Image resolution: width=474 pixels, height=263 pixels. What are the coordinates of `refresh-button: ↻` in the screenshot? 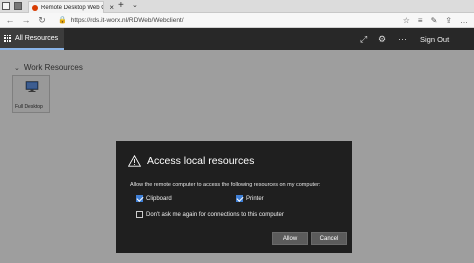 It's located at (42, 20).